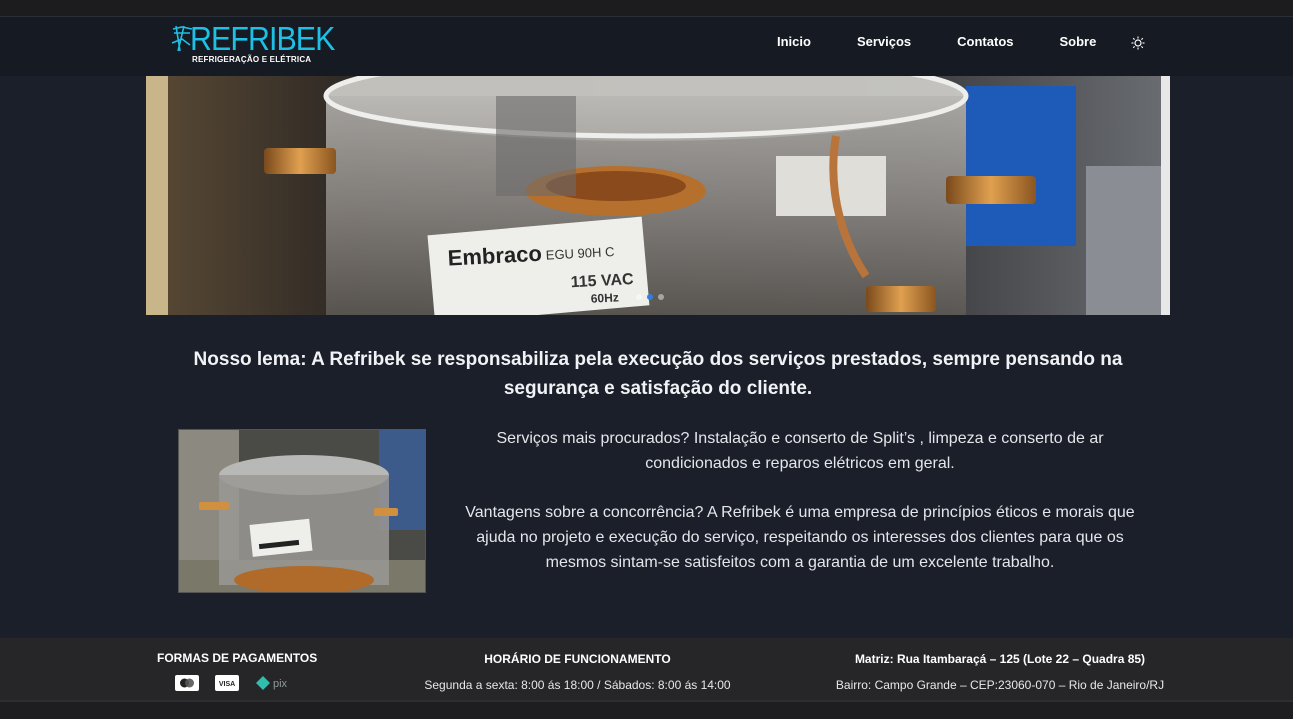 The width and height of the screenshot is (1293, 719). I want to click on compressor-label-freq: 60Hz, so click(604, 297).